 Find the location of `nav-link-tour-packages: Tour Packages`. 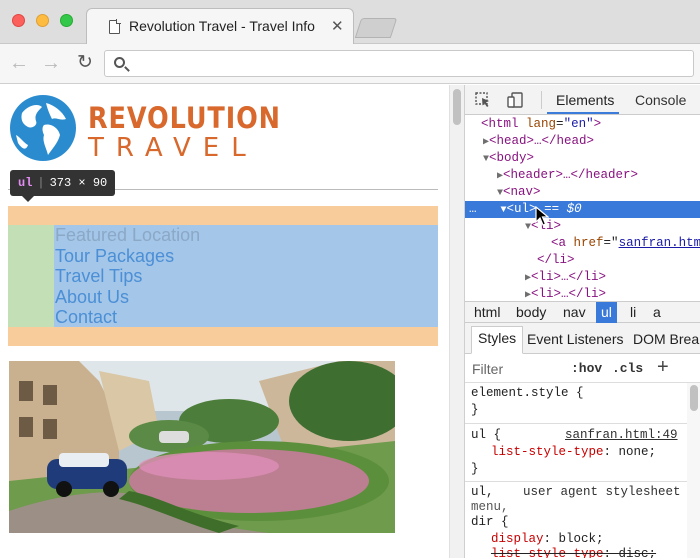

nav-link-tour-packages: Tour Packages is located at coordinates (127, 256).